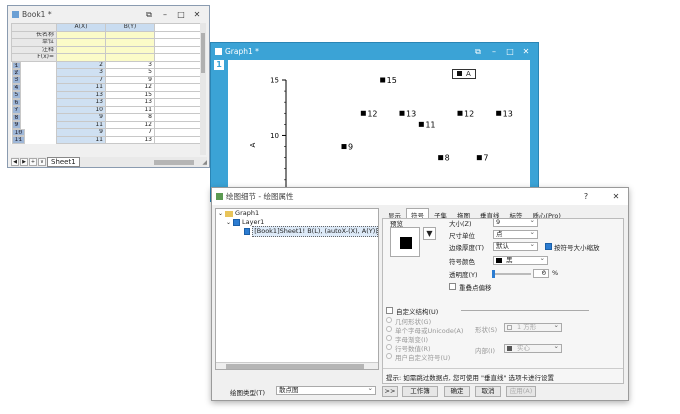 The height and width of the screenshot is (414, 680). I want to click on table-row: 7 1011, so click(107, 109).